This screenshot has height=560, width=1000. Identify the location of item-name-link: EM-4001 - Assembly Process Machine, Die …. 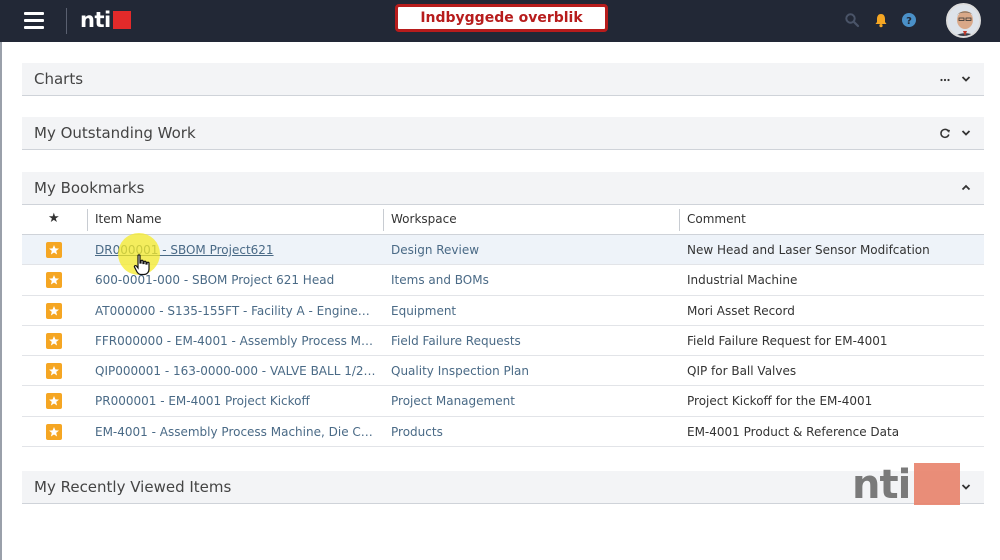
(236, 432).